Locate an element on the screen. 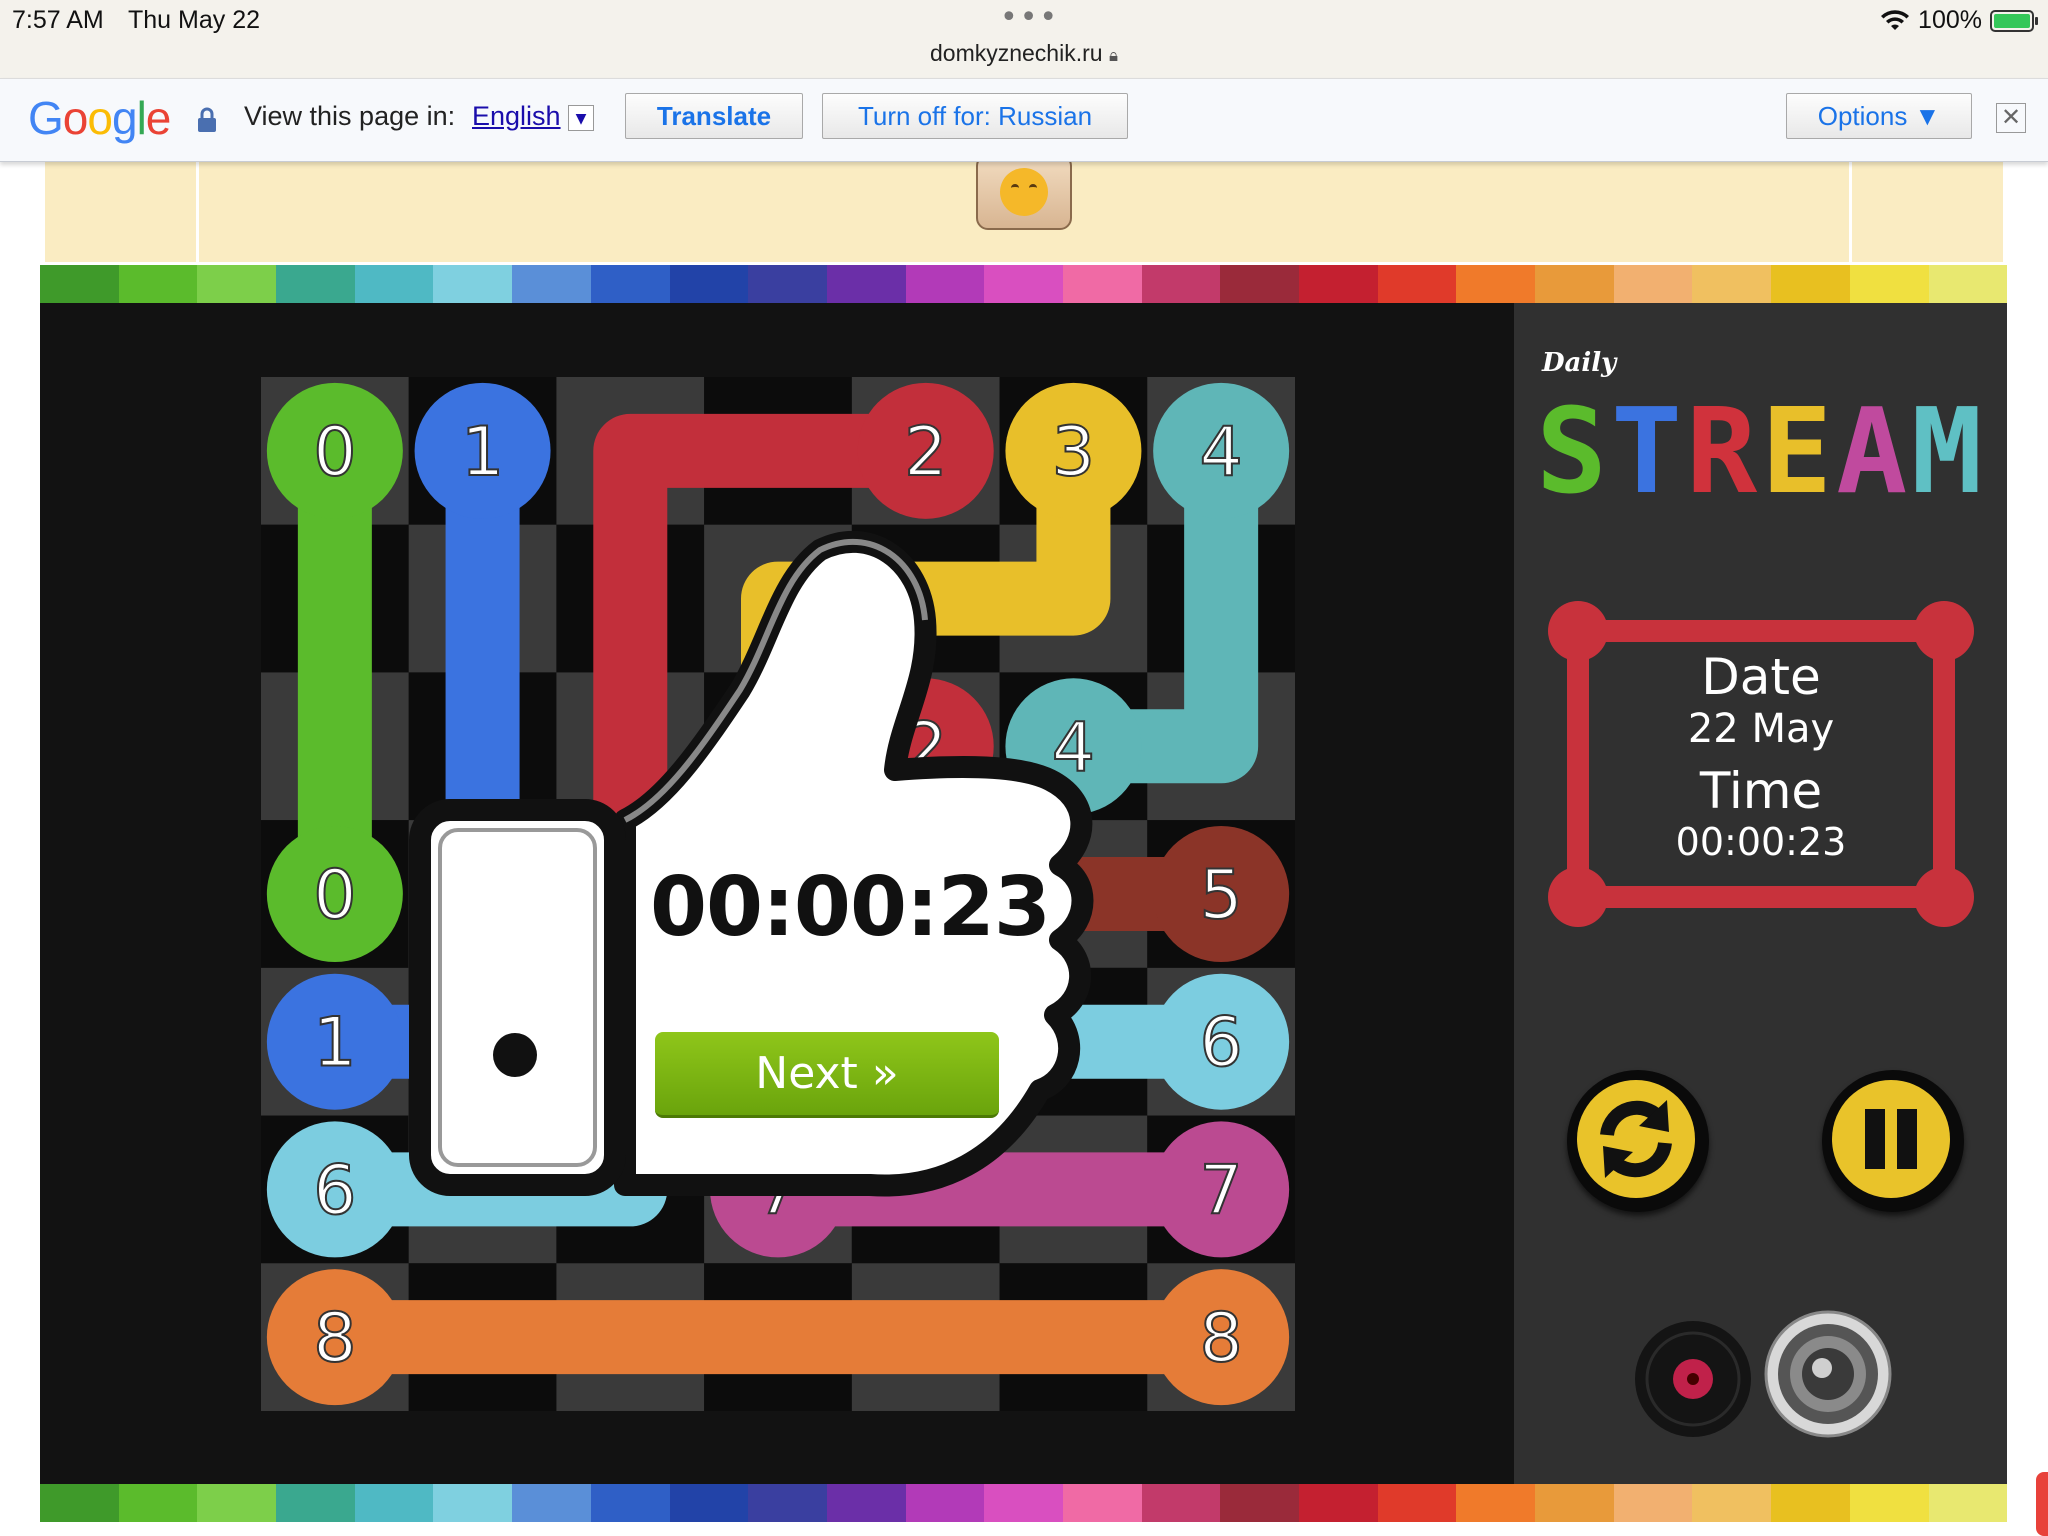 This screenshot has height=1536, width=2048. pause-button is located at coordinates (1893, 1141).